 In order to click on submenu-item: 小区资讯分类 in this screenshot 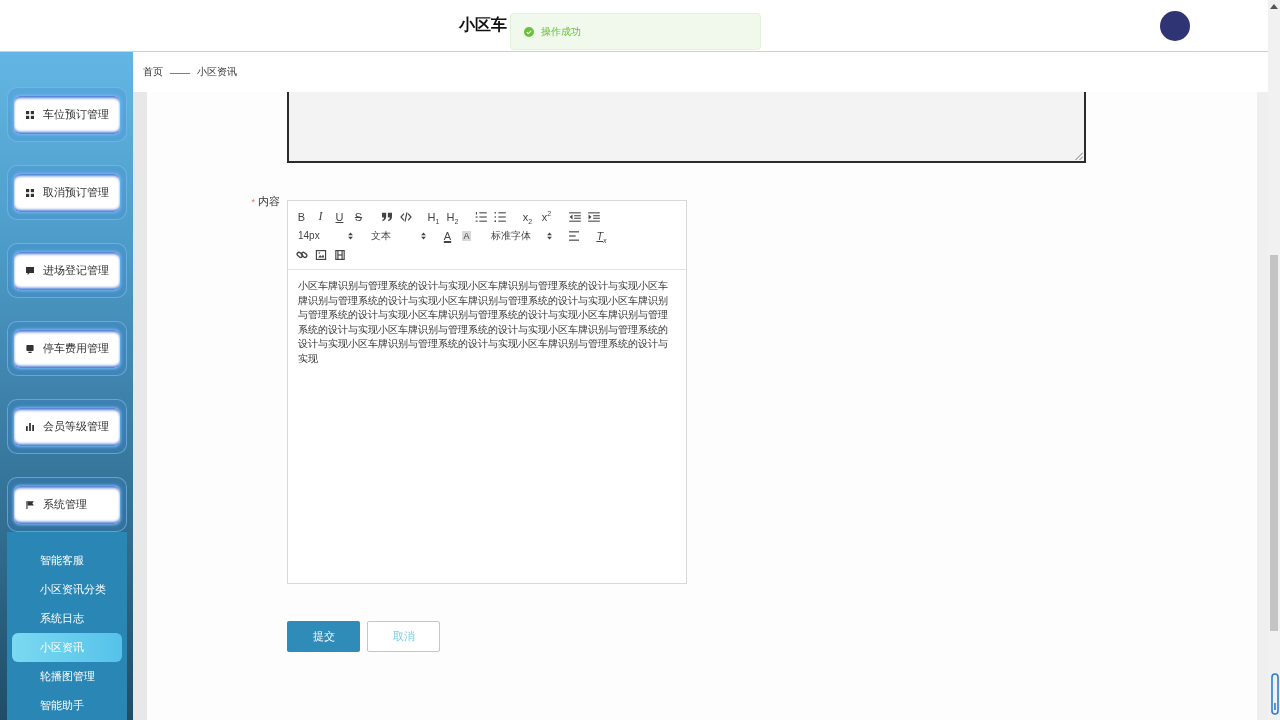, I will do `click(67, 589)`.